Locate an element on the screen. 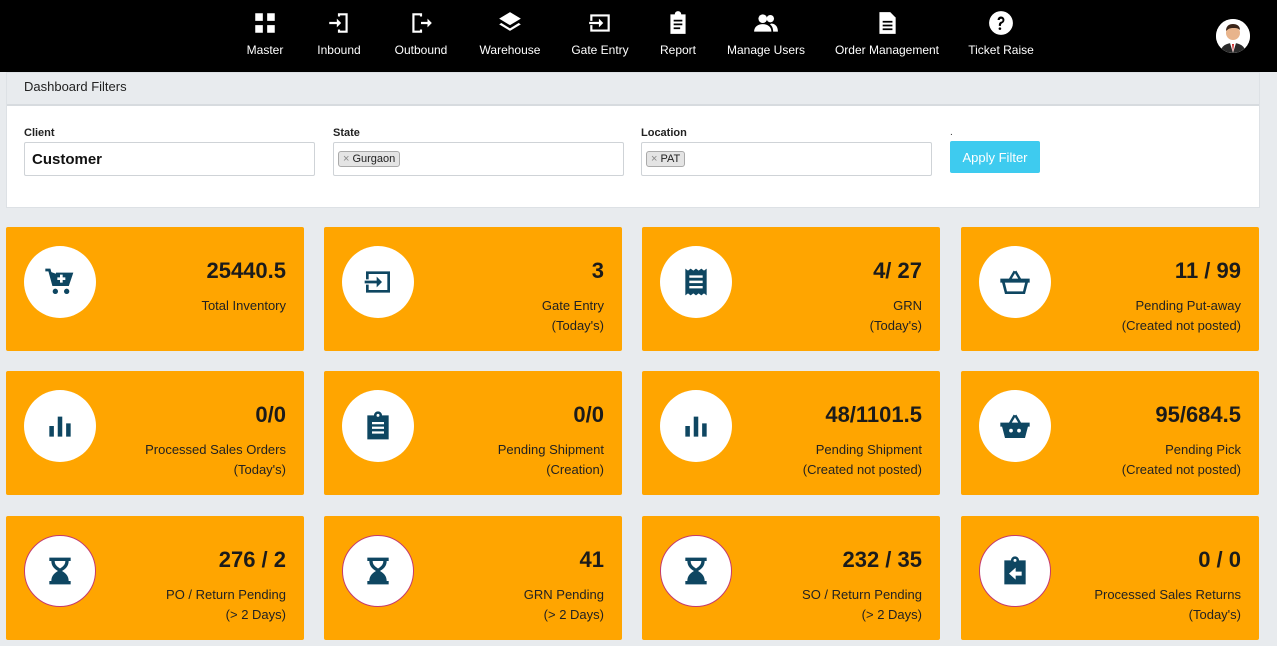 This screenshot has height=646, width=1277. card-value: 11 / 99 is located at coordinates (1207, 270).